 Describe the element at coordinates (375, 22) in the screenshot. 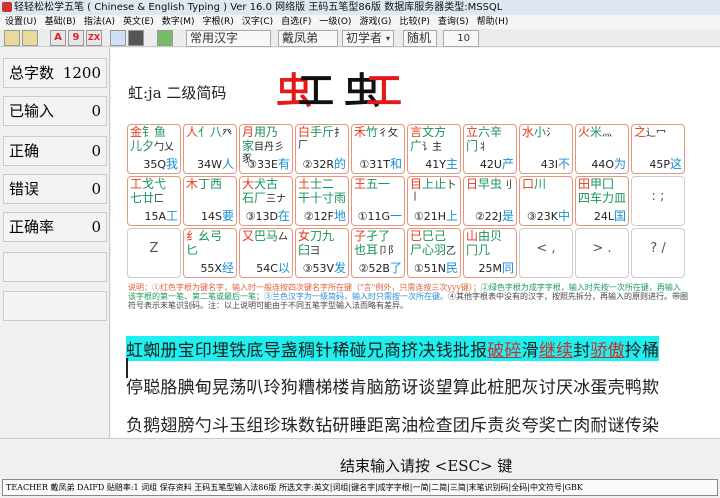

I see `menu-item: 游戏(G)` at that location.